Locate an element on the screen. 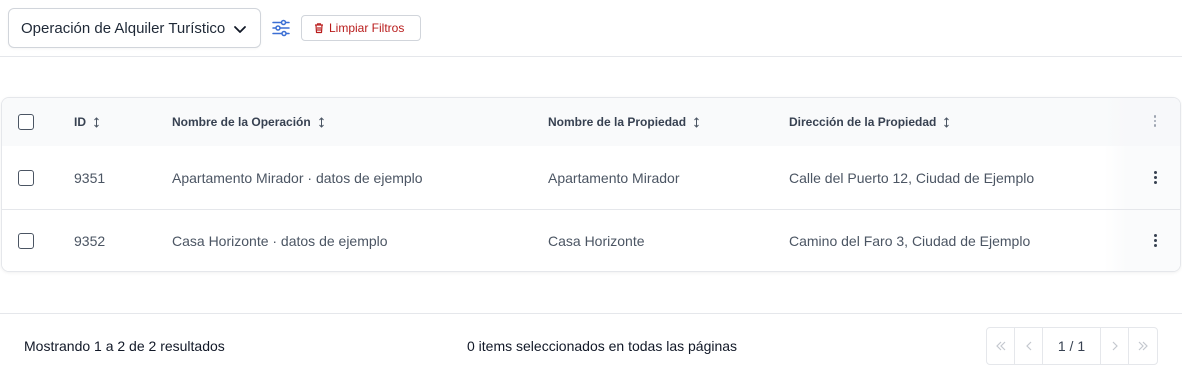 The height and width of the screenshot is (376, 1182). first-page-button is located at coordinates (1001, 346).